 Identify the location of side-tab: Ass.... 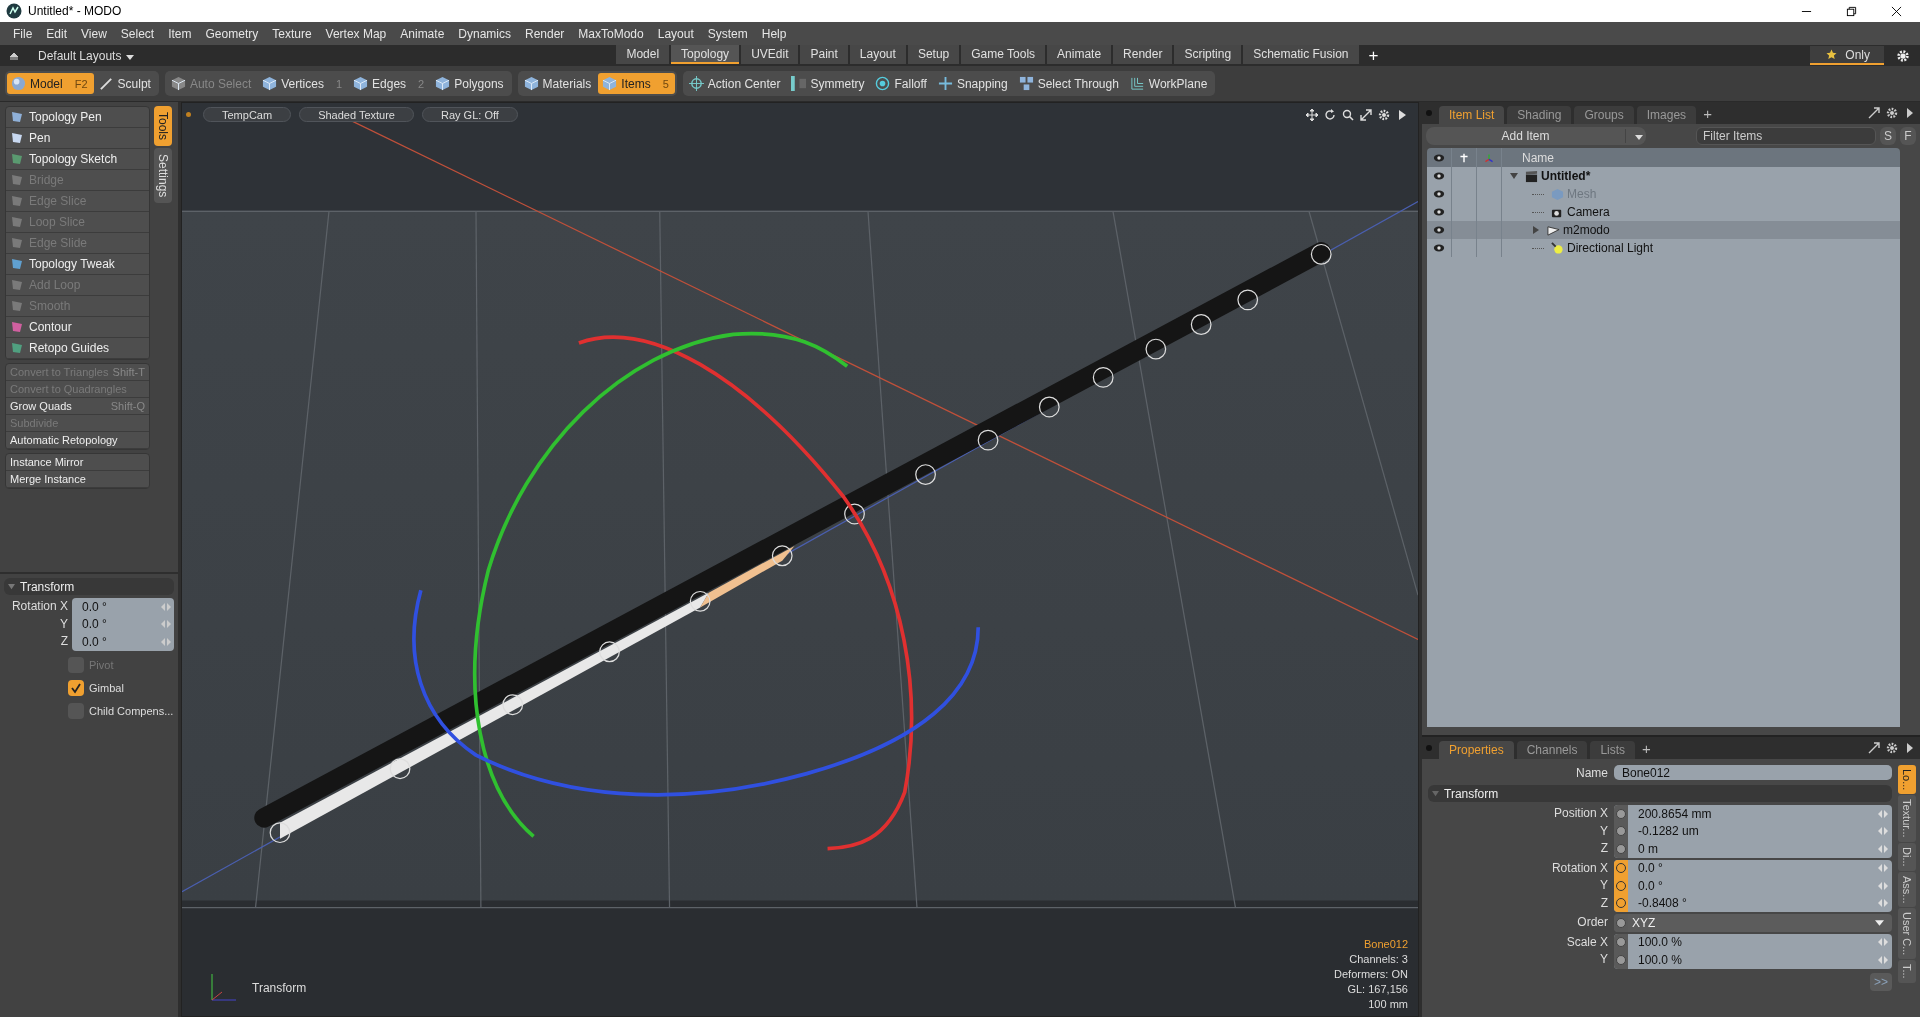
(1907, 889).